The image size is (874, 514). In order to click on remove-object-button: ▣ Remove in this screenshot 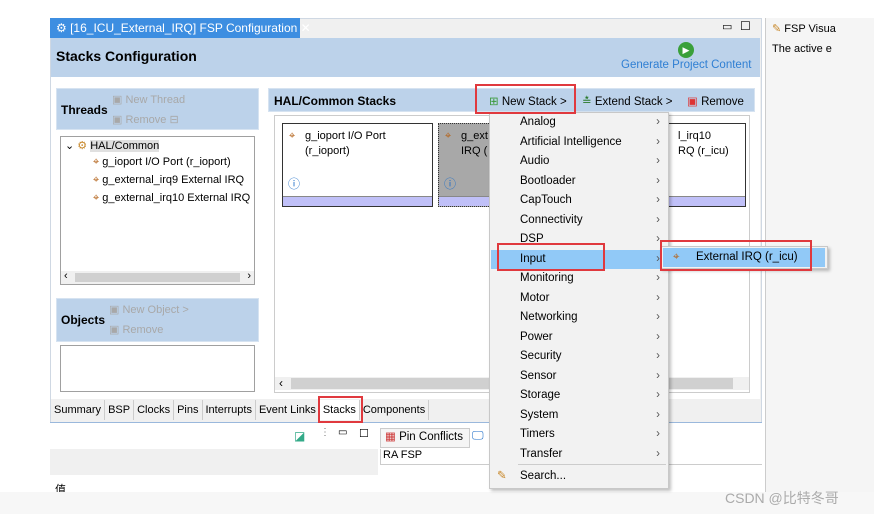, I will do `click(136, 329)`.